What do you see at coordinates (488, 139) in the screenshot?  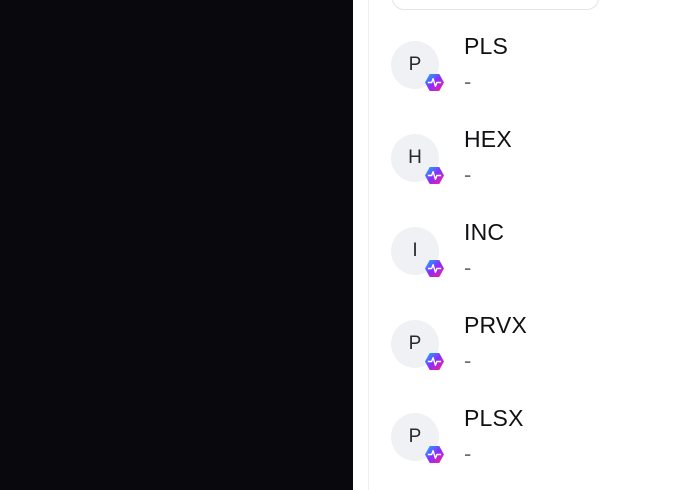 I see `token-symbol: HEX` at bounding box center [488, 139].